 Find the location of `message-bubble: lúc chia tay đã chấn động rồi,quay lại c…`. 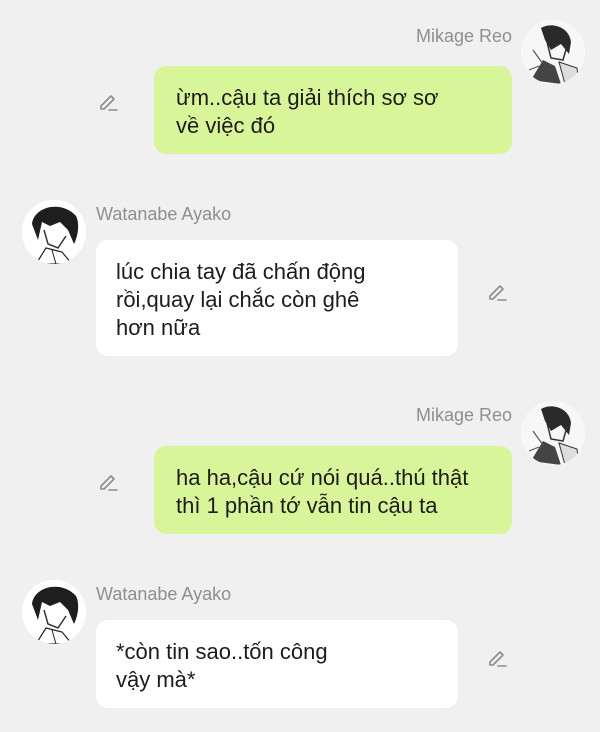

message-bubble: lúc chia tay đã chấn động rồi,quay lại c… is located at coordinates (277, 298).